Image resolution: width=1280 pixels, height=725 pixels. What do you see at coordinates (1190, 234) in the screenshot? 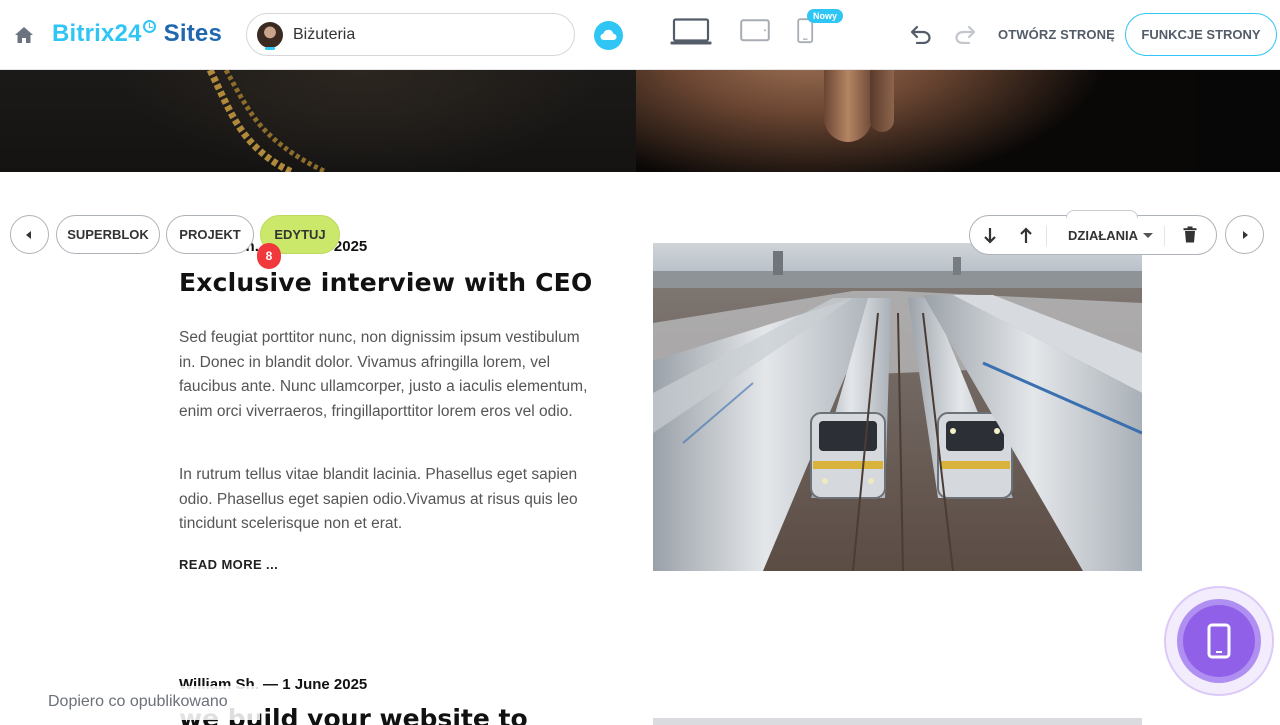
I see `trash-icon` at bounding box center [1190, 234].